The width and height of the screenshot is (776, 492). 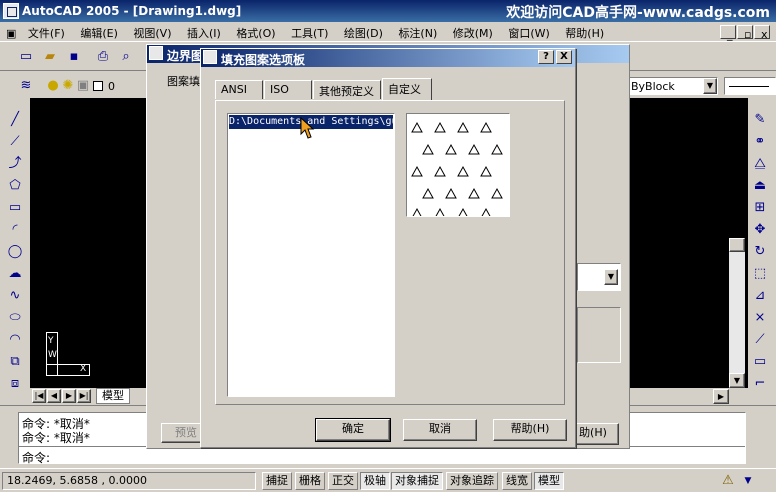 What do you see at coordinates (673, 86) in the screenshot?
I see `linetype-select: ByBlock ▼` at bounding box center [673, 86].